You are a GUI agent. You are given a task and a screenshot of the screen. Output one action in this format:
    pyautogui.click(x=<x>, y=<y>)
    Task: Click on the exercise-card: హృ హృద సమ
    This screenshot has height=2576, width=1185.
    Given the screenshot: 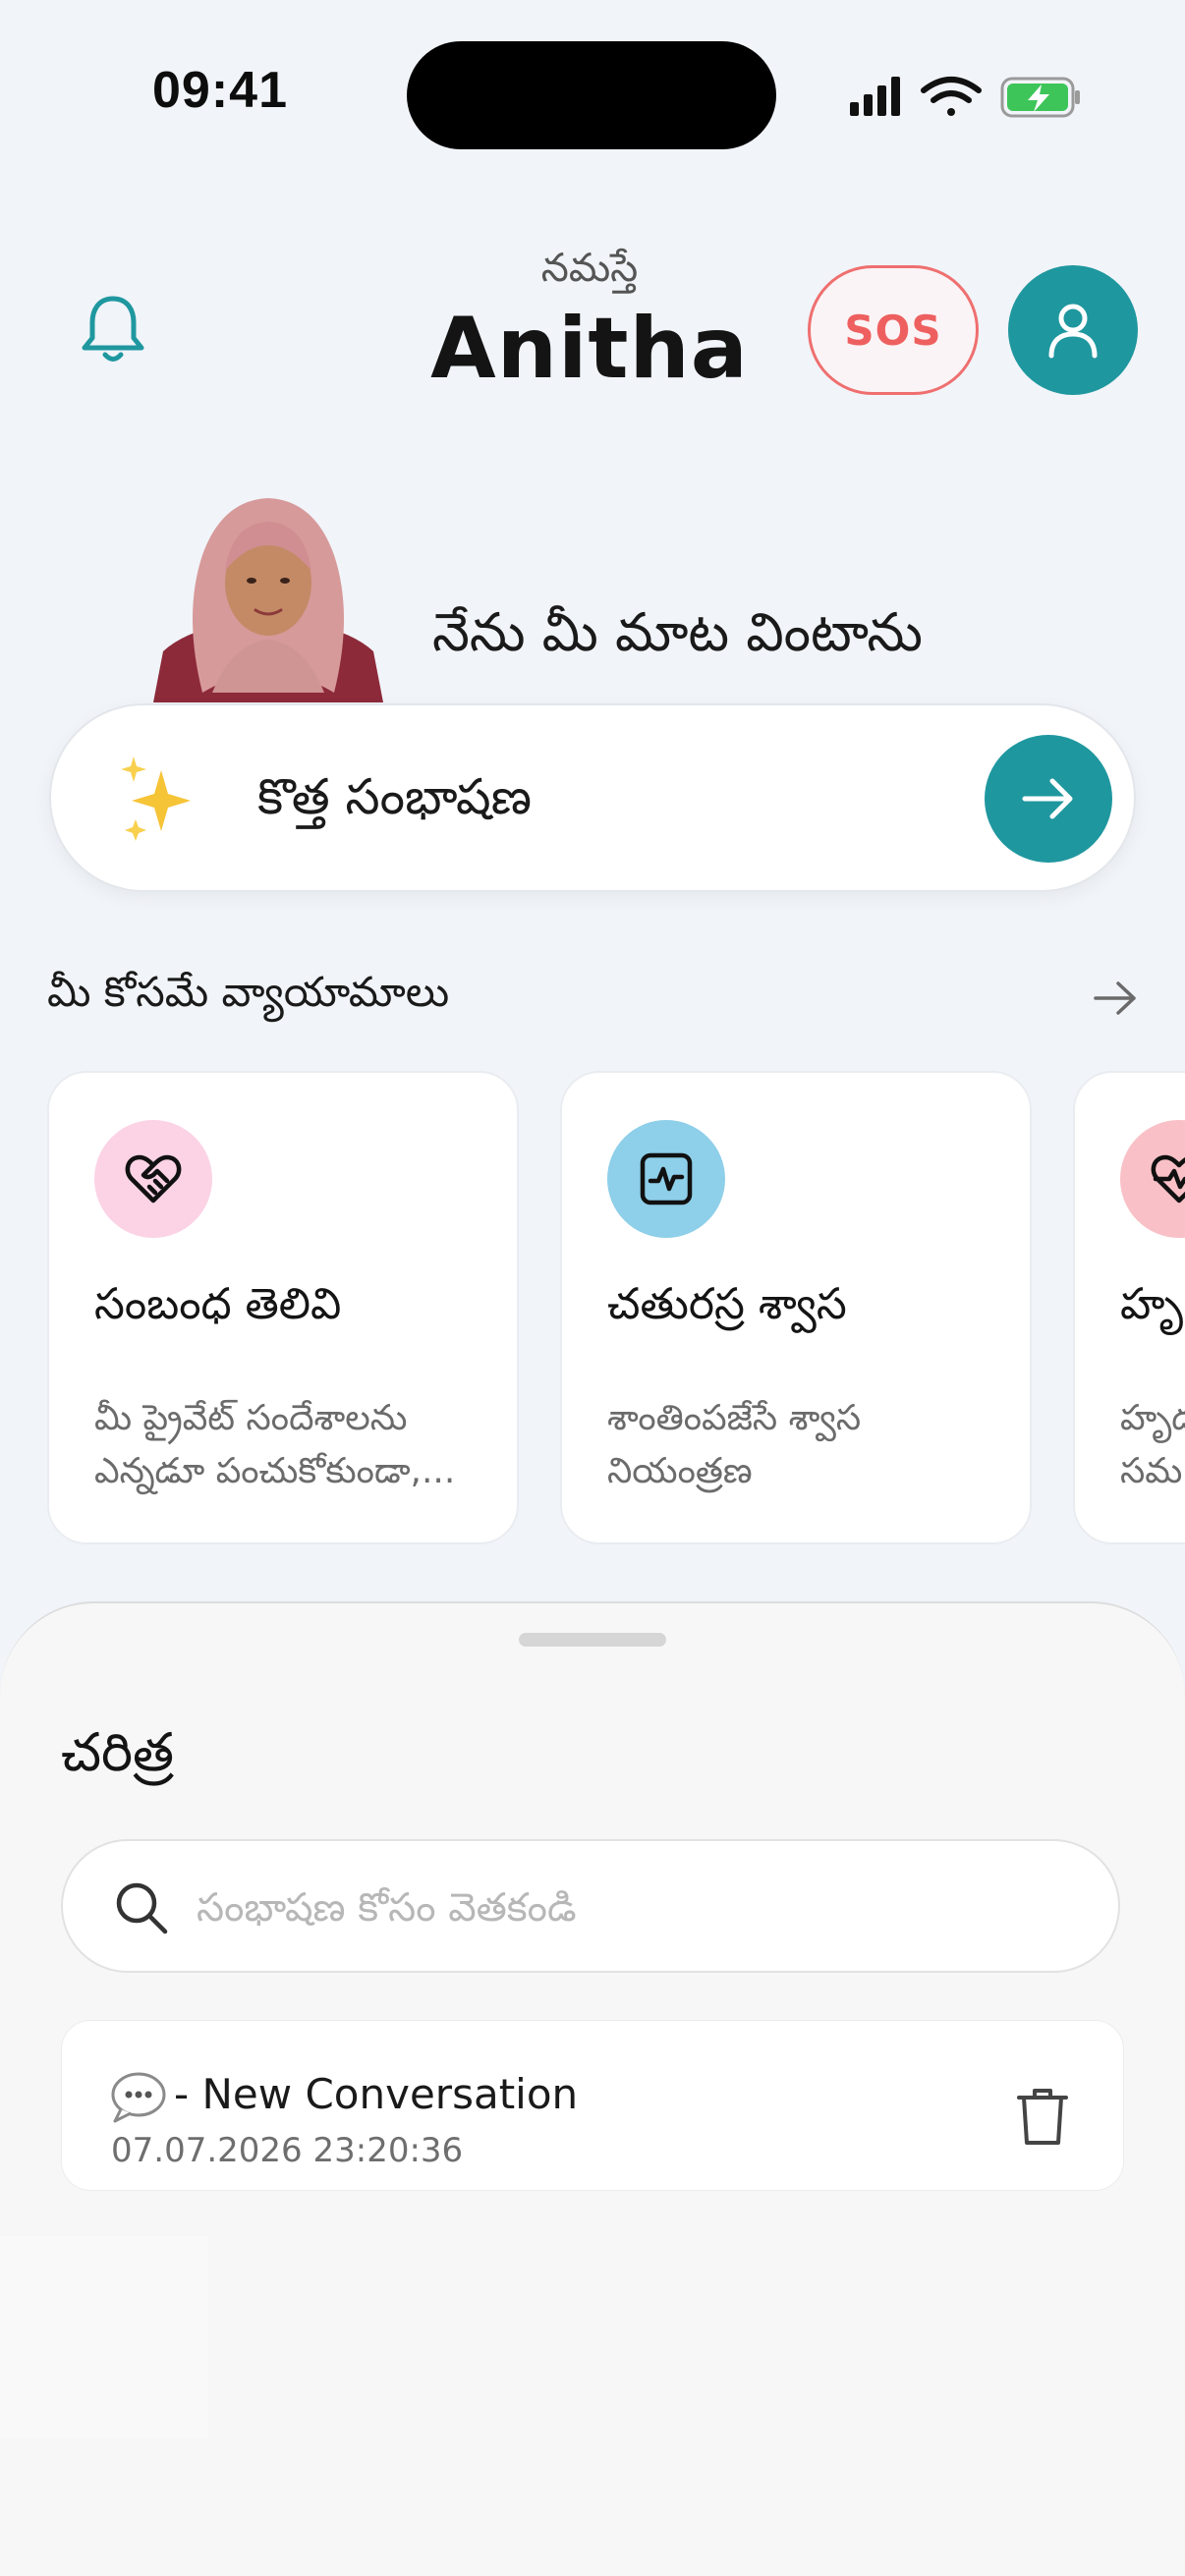 What is the action you would take?
    pyautogui.click(x=1129, y=1307)
    